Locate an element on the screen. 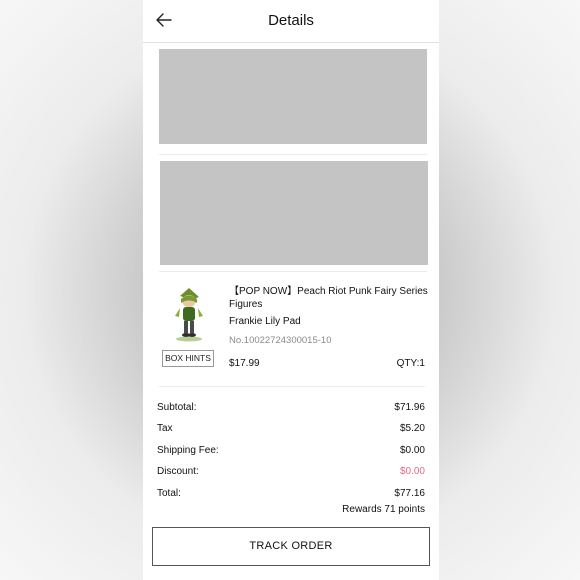 The height and width of the screenshot is (580, 580). discount-label: Discount: is located at coordinates (178, 471).